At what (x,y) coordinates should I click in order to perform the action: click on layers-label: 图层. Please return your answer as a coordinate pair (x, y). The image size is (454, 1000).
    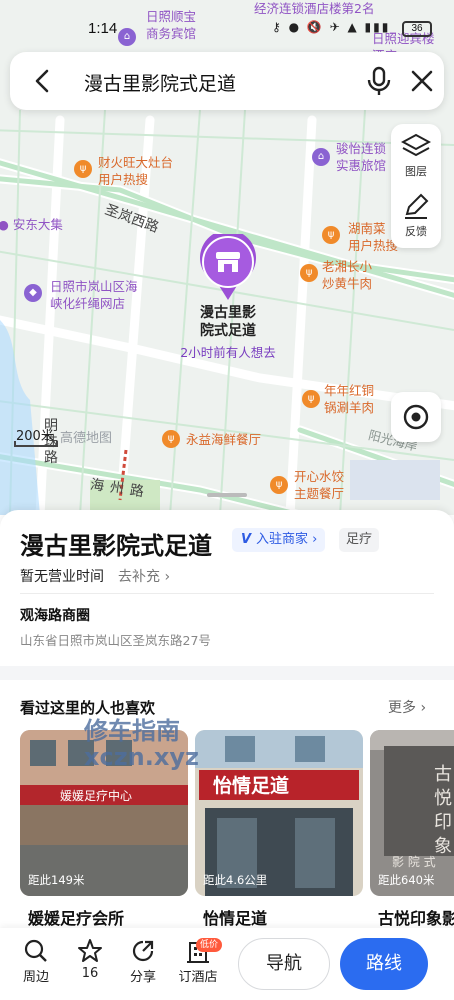
    Looking at the image, I should click on (416, 171).